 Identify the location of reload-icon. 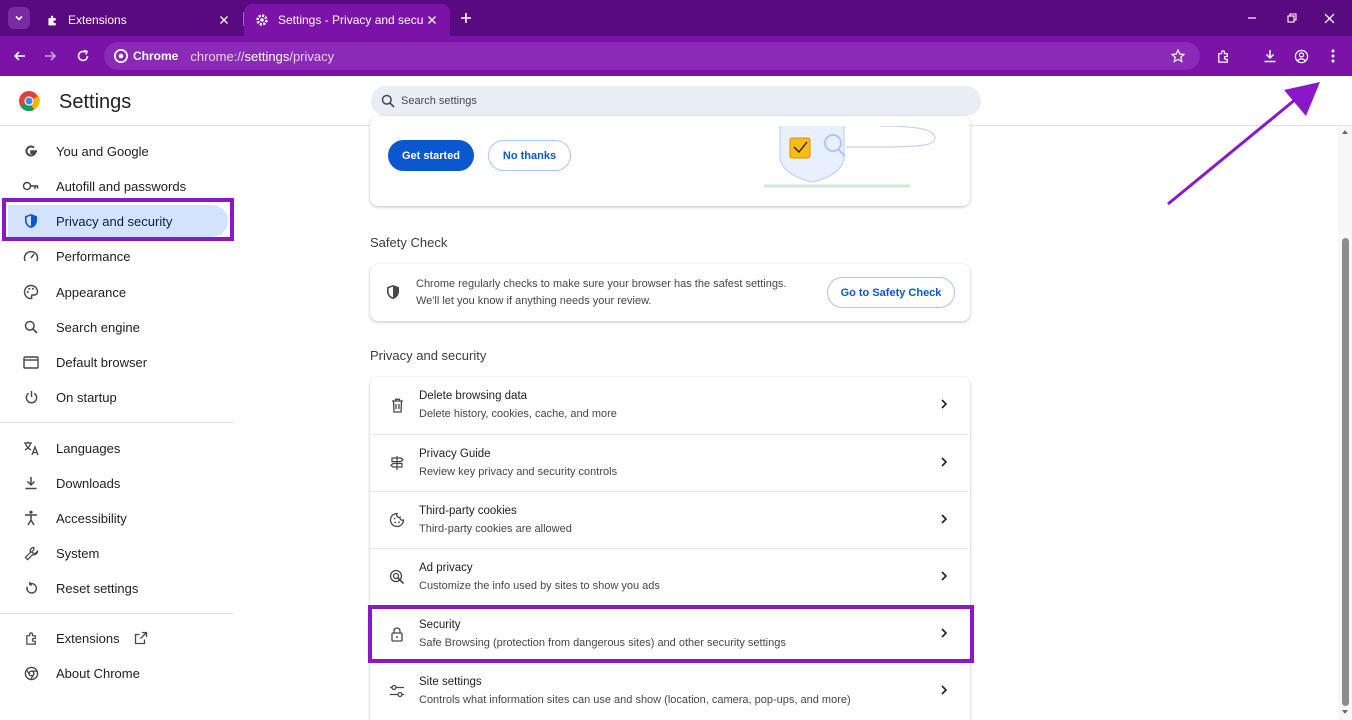
(83, 55).